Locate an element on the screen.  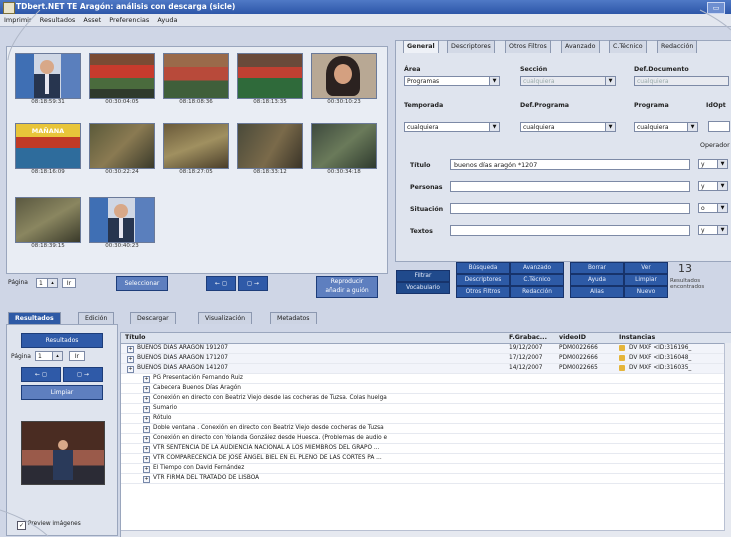
table-row: + PG Presentación Fernando Ruiz is located at coordinates (426, 379).